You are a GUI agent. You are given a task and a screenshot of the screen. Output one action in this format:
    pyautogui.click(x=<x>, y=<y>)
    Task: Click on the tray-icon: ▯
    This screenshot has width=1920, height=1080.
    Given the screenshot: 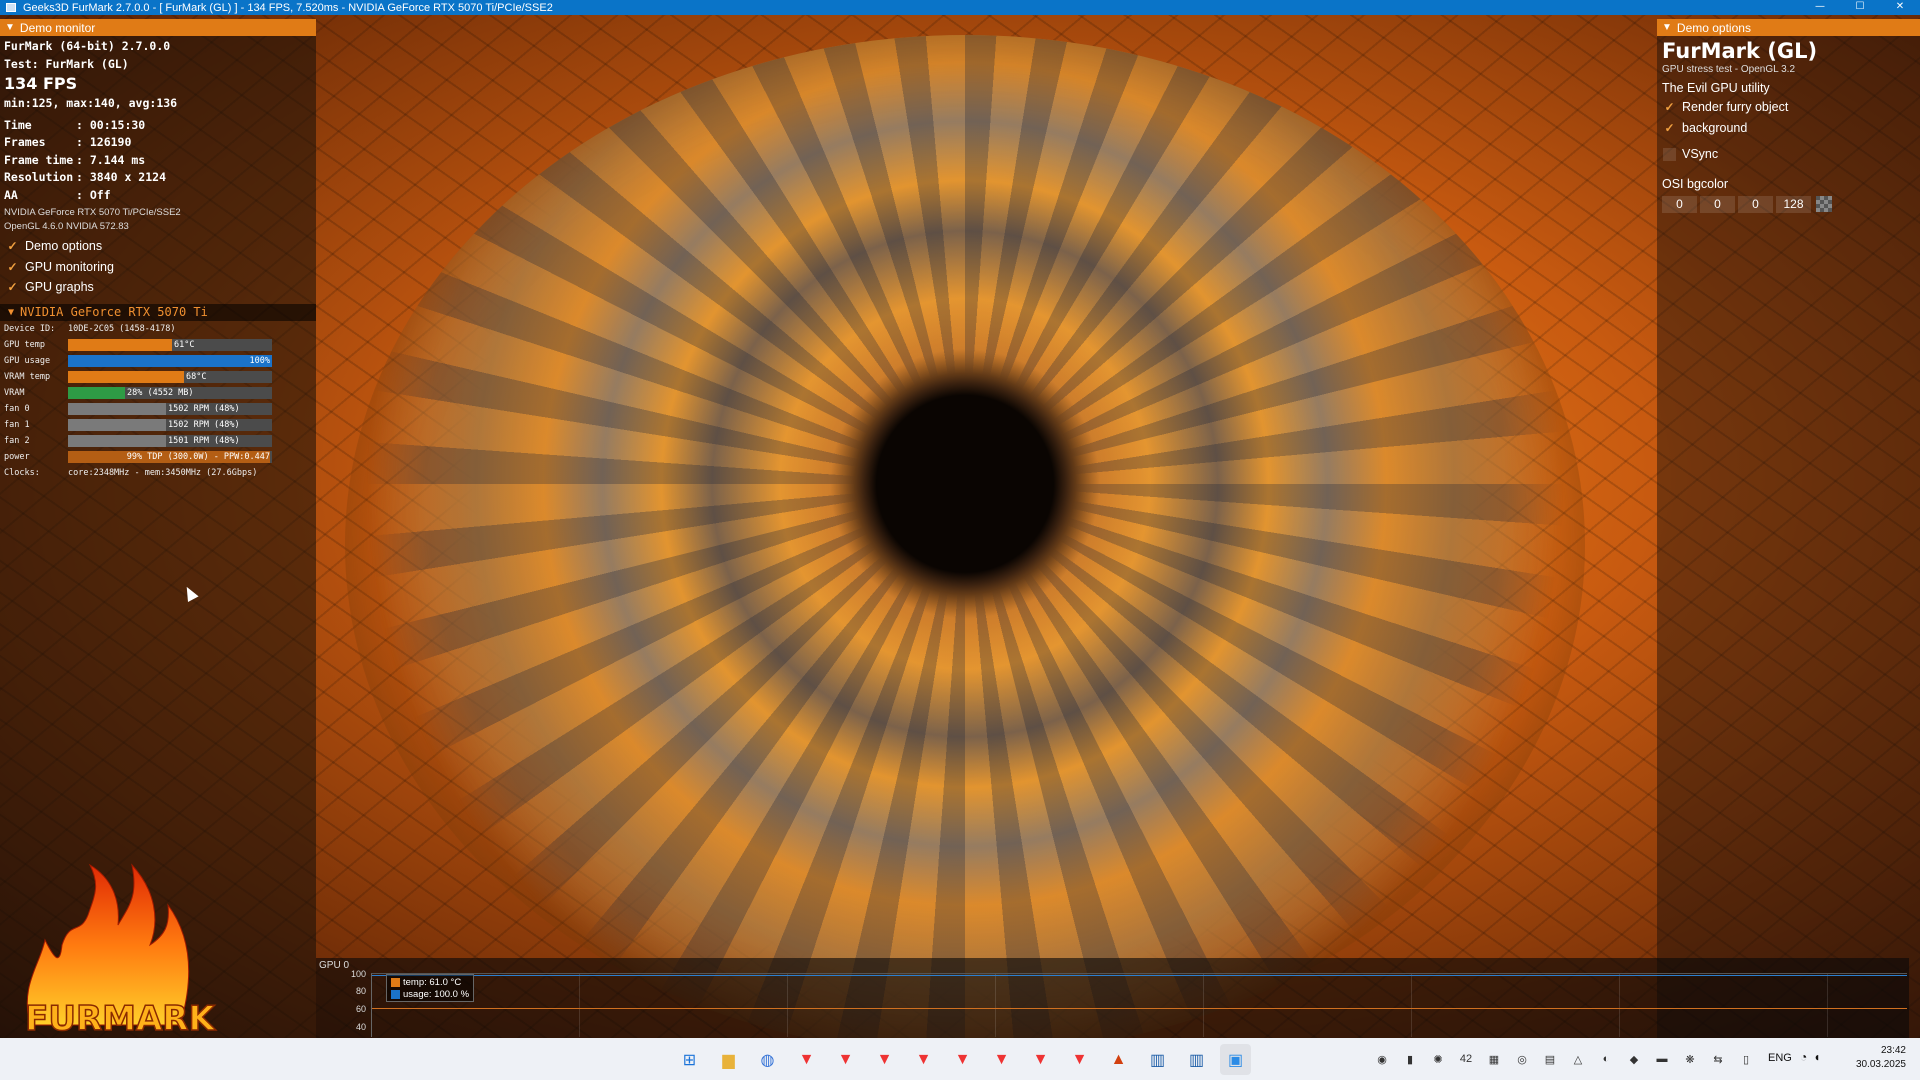 What is the action you would take?
    pyautogui.click(x=1746, y=1059)
    